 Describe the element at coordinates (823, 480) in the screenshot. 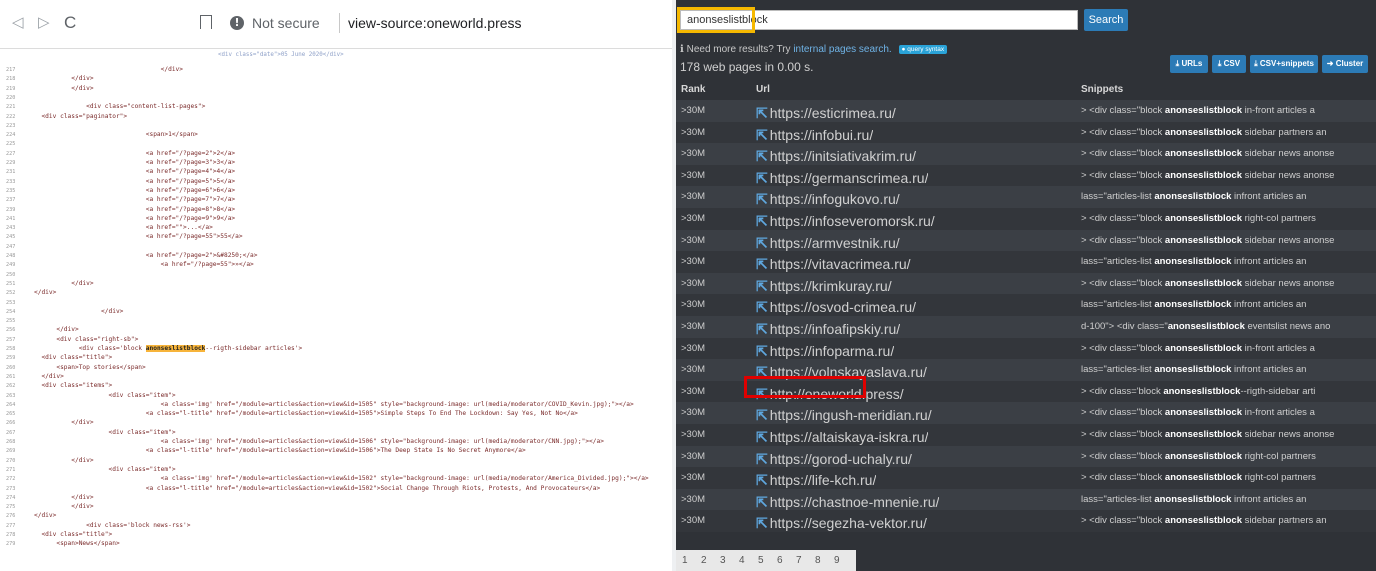

I see `url-link: https://life-kch.ru/` at that location.